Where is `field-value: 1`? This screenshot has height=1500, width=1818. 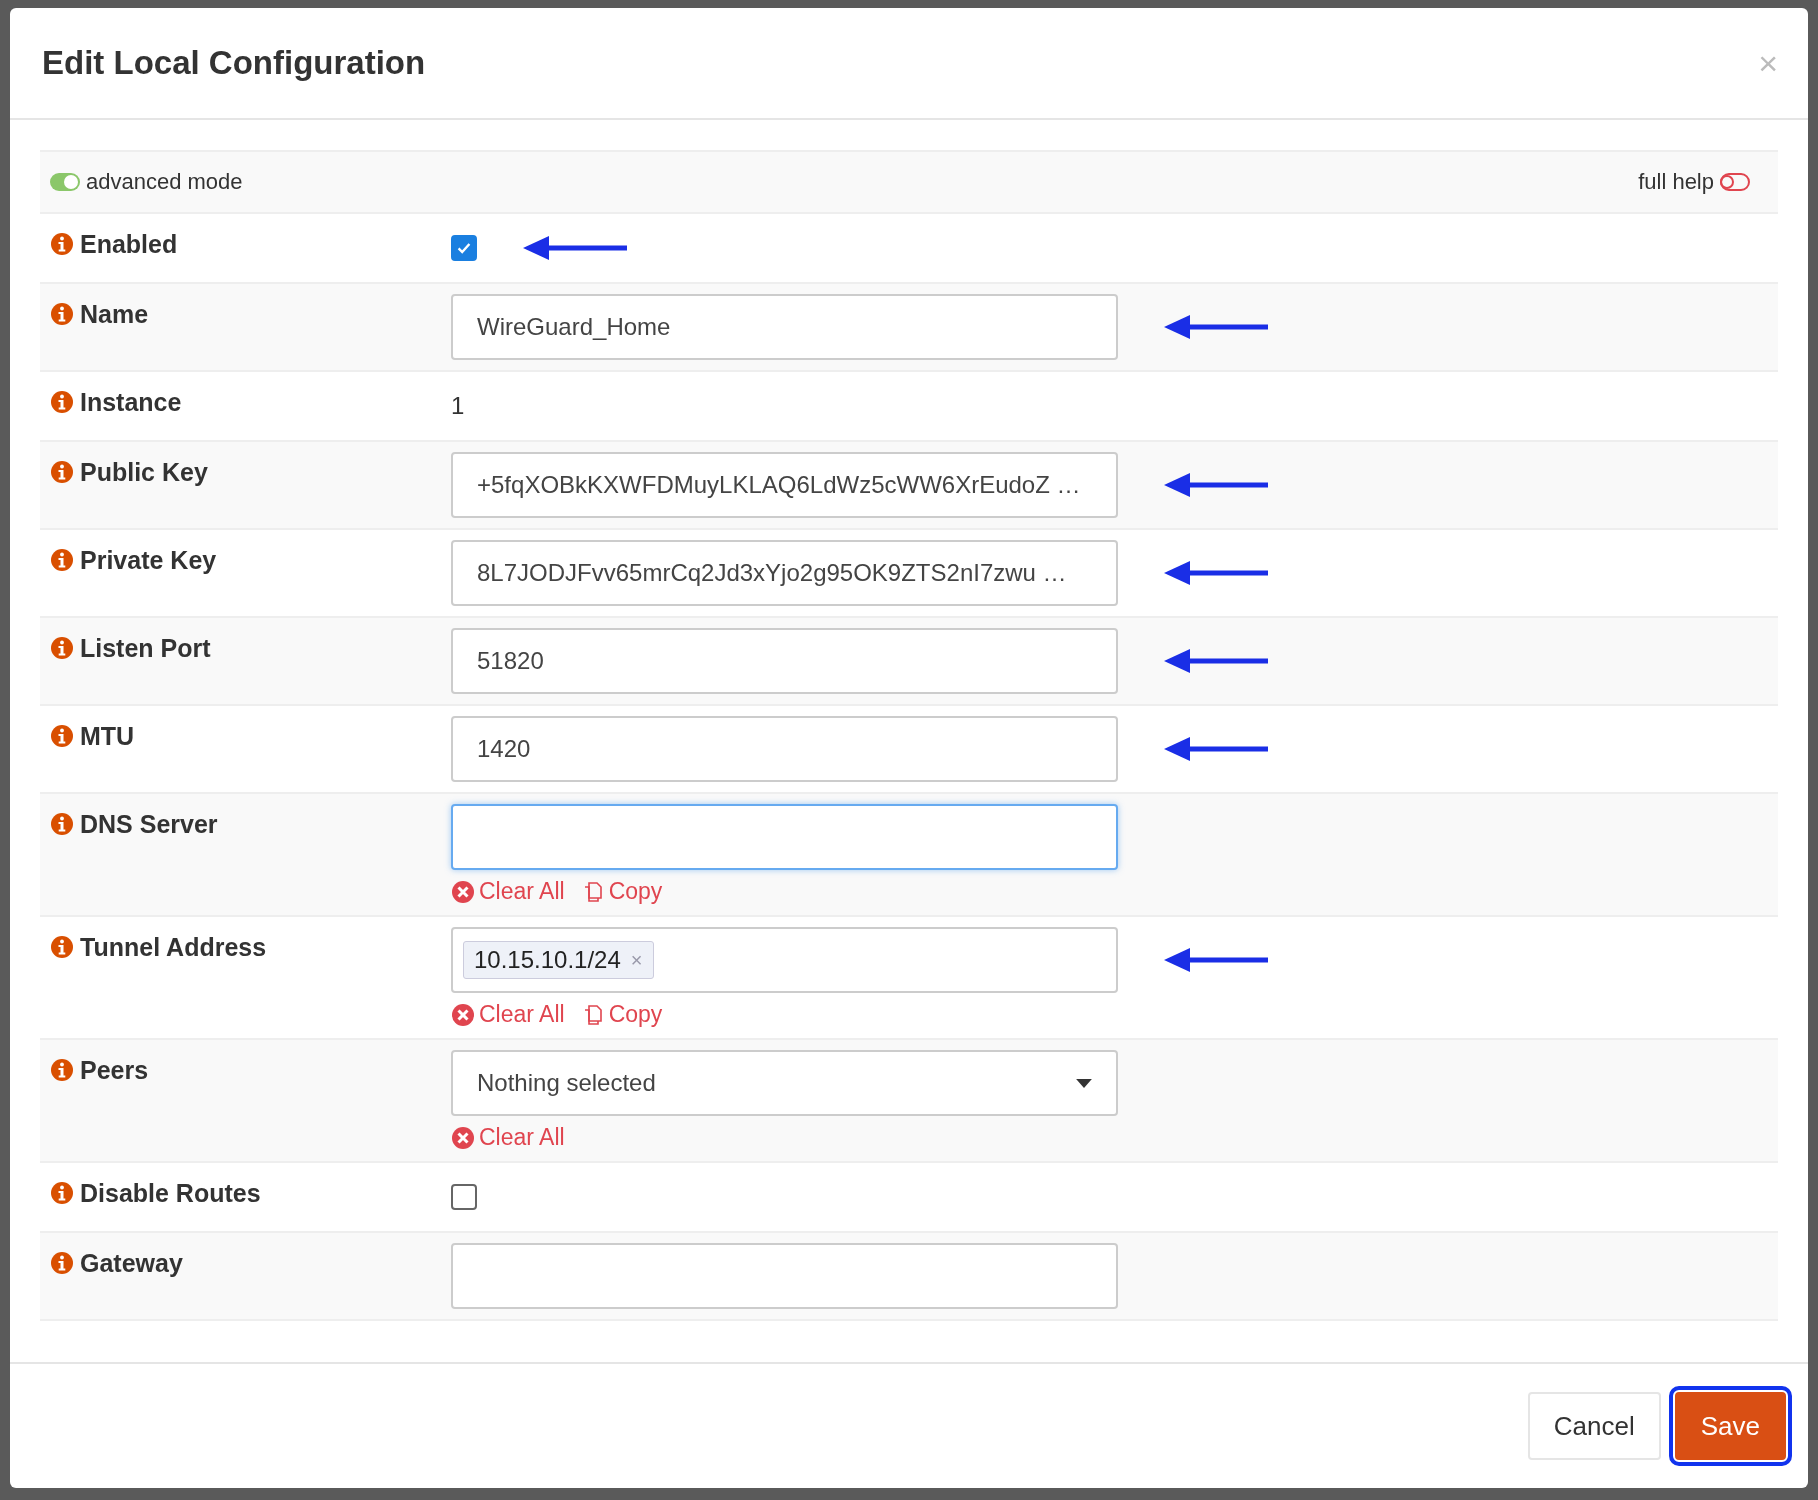
field-value: 1 is located at coordinates (458, 406).